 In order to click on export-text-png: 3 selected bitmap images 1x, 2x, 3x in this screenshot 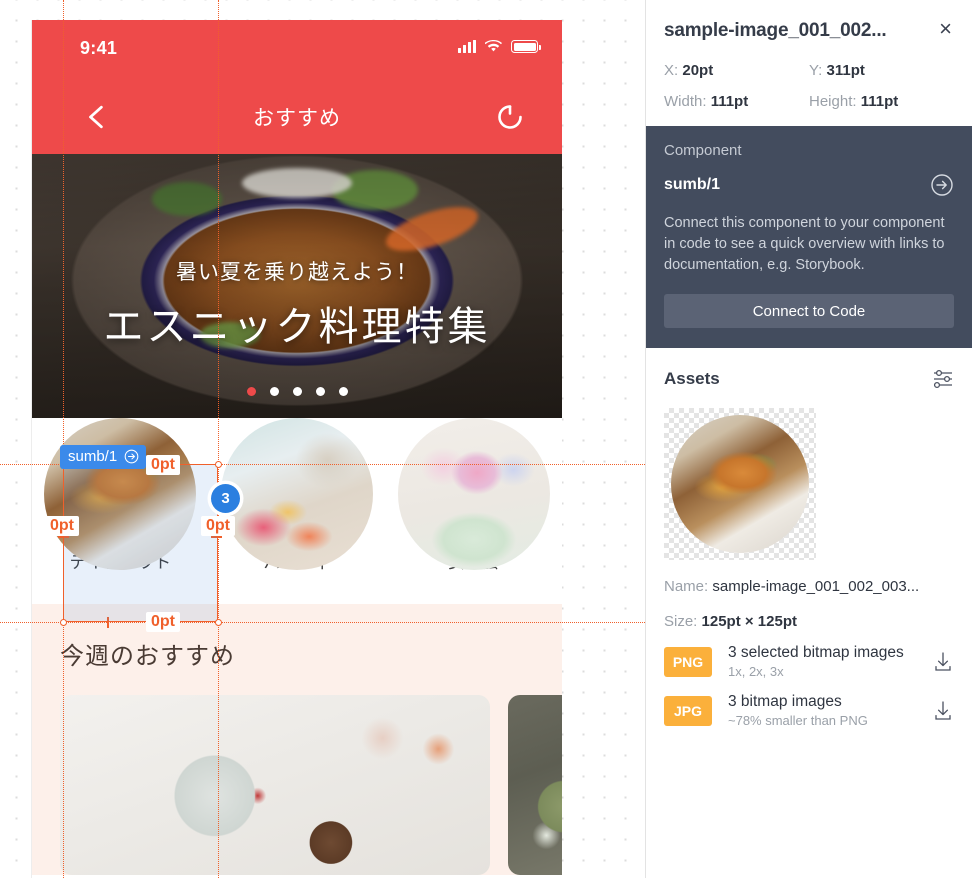, I will do `click(830, 661)`.